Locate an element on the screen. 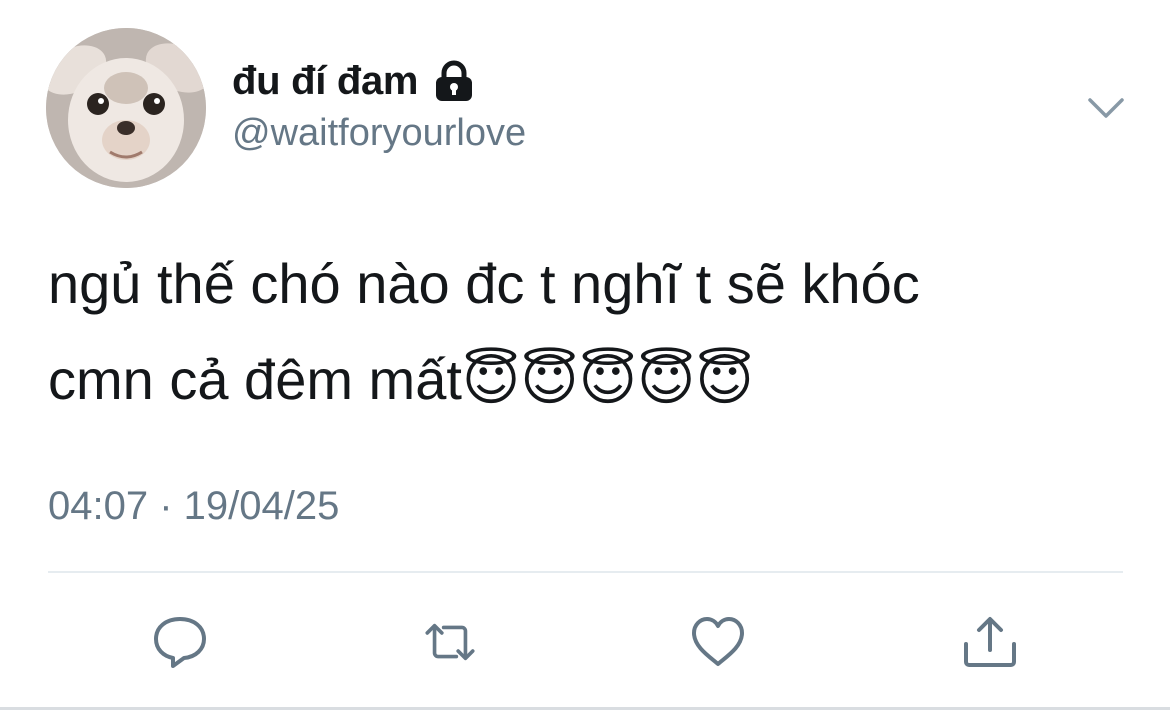  divider is located at coordinates (585, 572).